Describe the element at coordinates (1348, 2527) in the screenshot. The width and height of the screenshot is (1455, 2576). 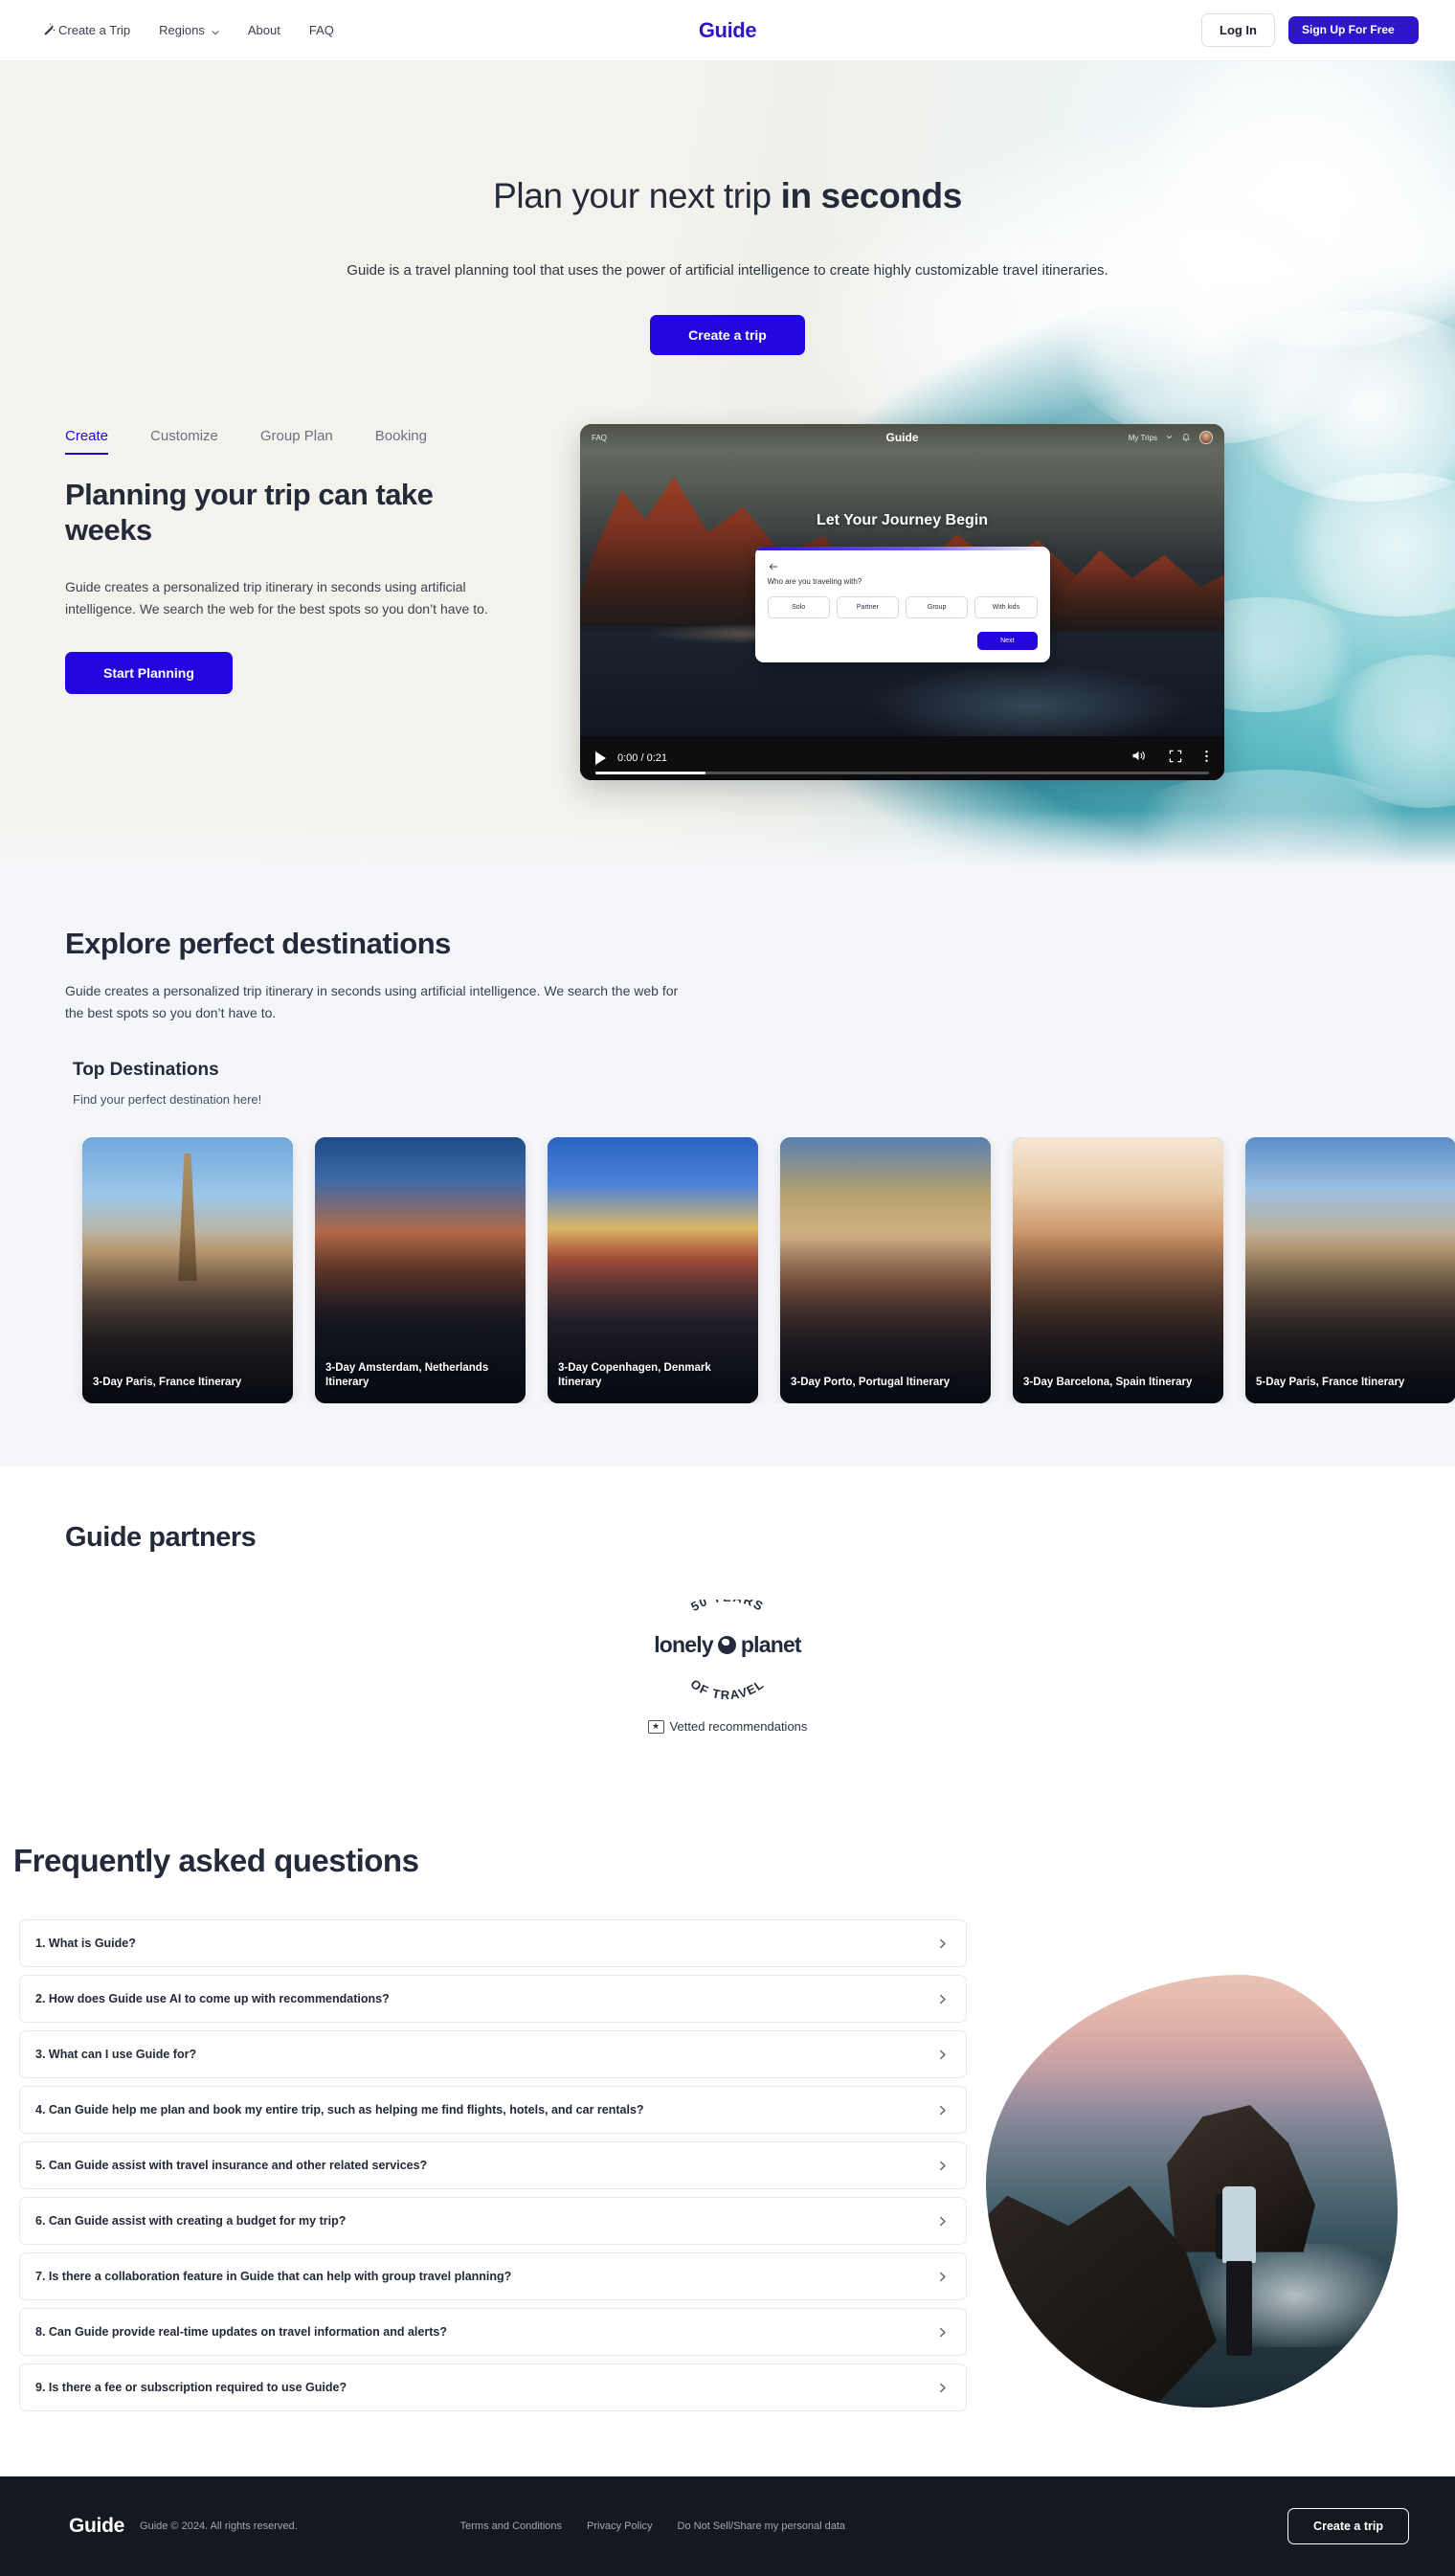
I see `footer-create-a-trip-button: Create a trip` at that location.